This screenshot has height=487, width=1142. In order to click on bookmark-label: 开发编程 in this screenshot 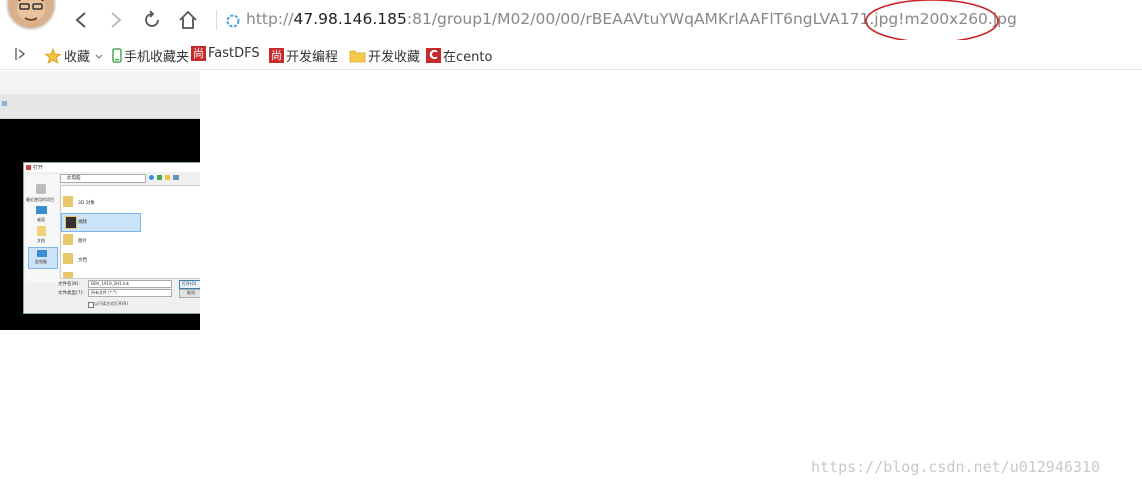, I will do `click(312, 57)`.